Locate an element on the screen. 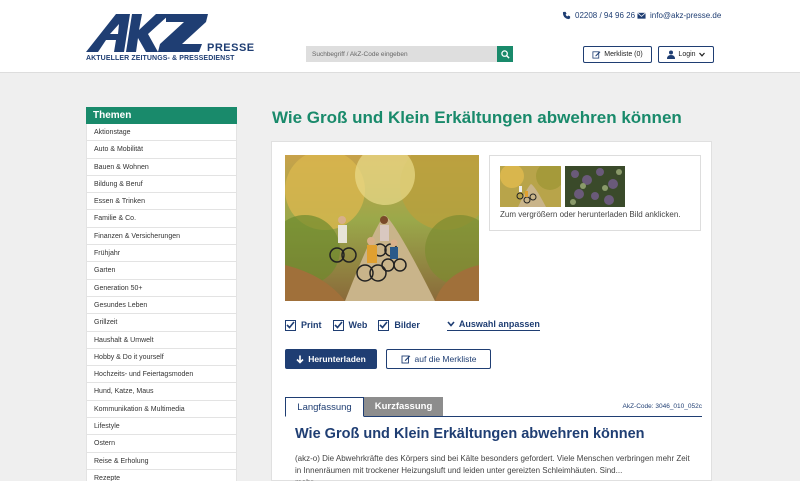 This screenshot has height=481, width=800. logo-subtitle: AKTUELLER ZEITUNGS- & PRESSEDIENST is located at coordinates (160, 58).